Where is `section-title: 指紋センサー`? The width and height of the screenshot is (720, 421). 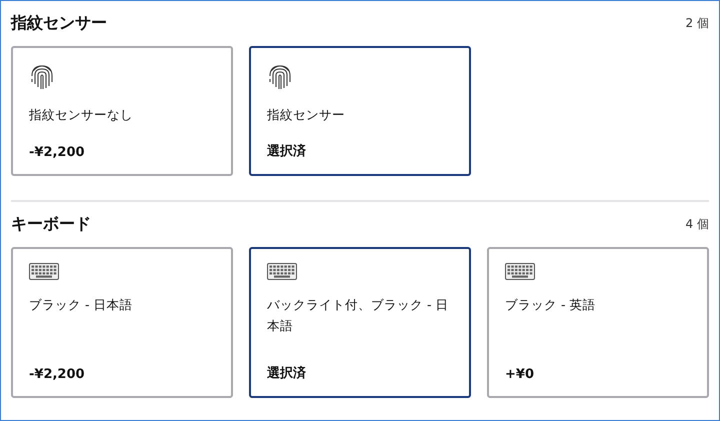
section-title: 指紋センサー is located at coordinates (59, 23).